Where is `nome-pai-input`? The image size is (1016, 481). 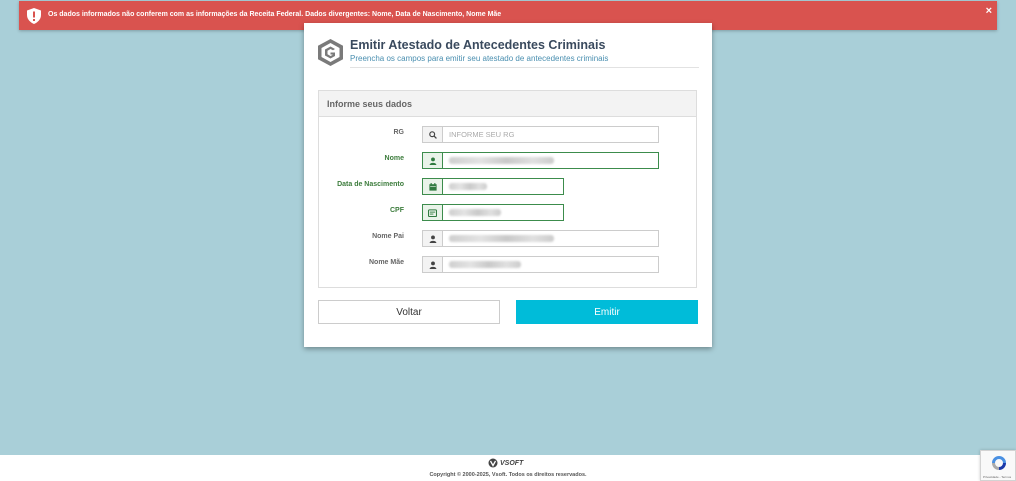
nome-pai-input is located at coordinates (550, 238).